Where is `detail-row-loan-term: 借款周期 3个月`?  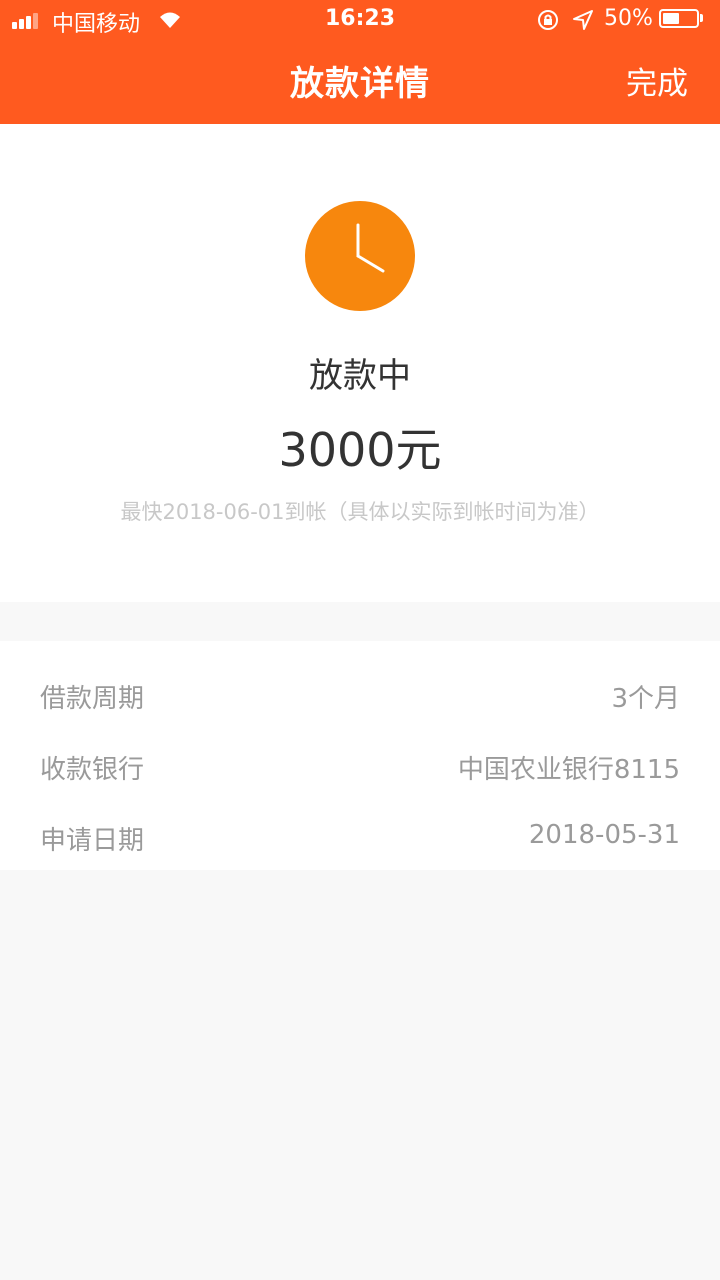 detail-row-loan-term: 借款周期 3个月 is located at coordinates (360, 696).